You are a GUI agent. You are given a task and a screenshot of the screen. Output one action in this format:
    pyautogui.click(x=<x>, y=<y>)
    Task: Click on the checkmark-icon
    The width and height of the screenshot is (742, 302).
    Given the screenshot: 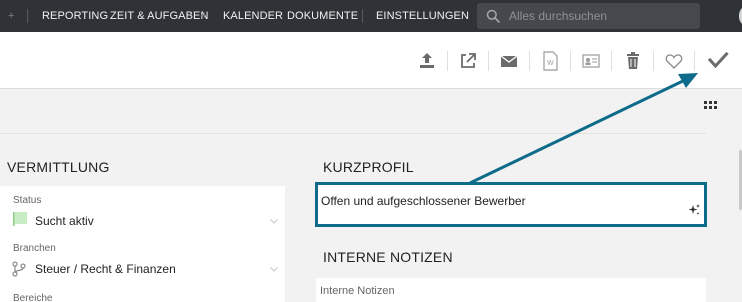 What is the action you would take?
    pyautogui.click(x=718, y=60)
    